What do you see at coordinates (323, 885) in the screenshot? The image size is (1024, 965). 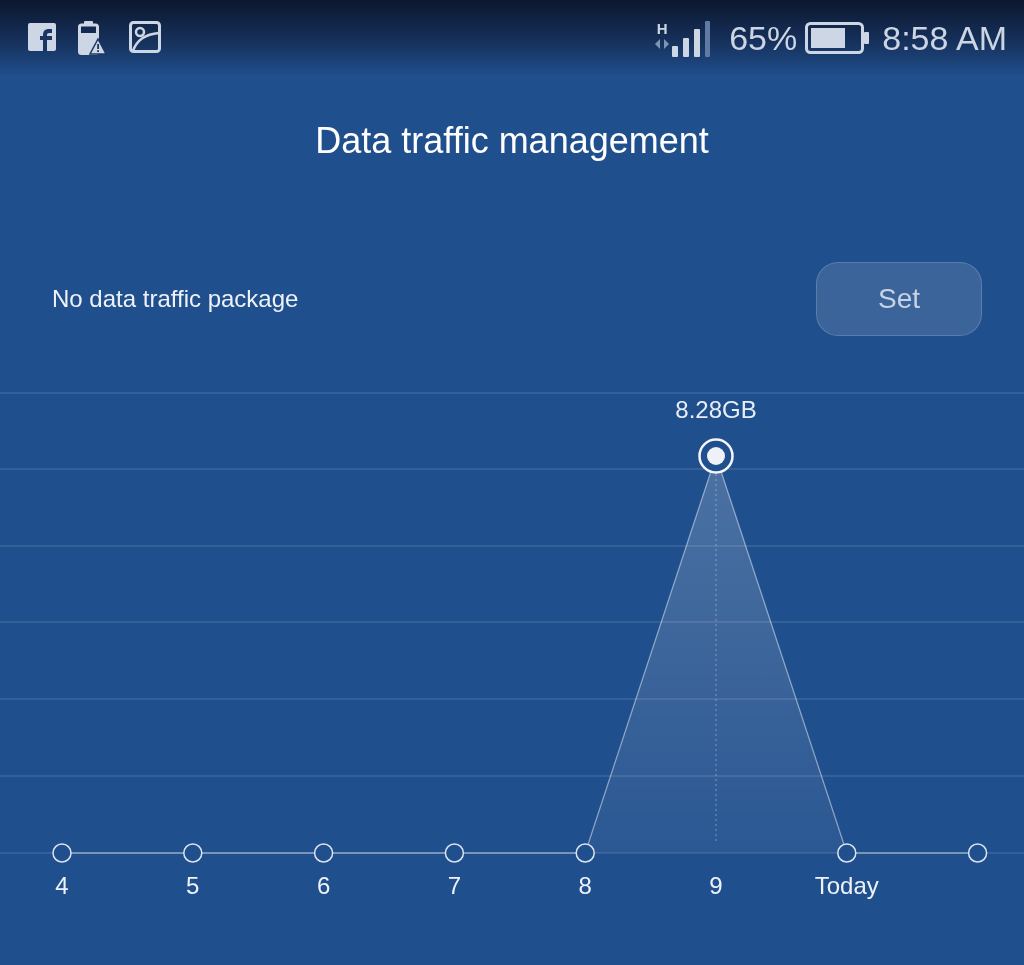 I see `day-label: 6` at bounding box center [323, 885].